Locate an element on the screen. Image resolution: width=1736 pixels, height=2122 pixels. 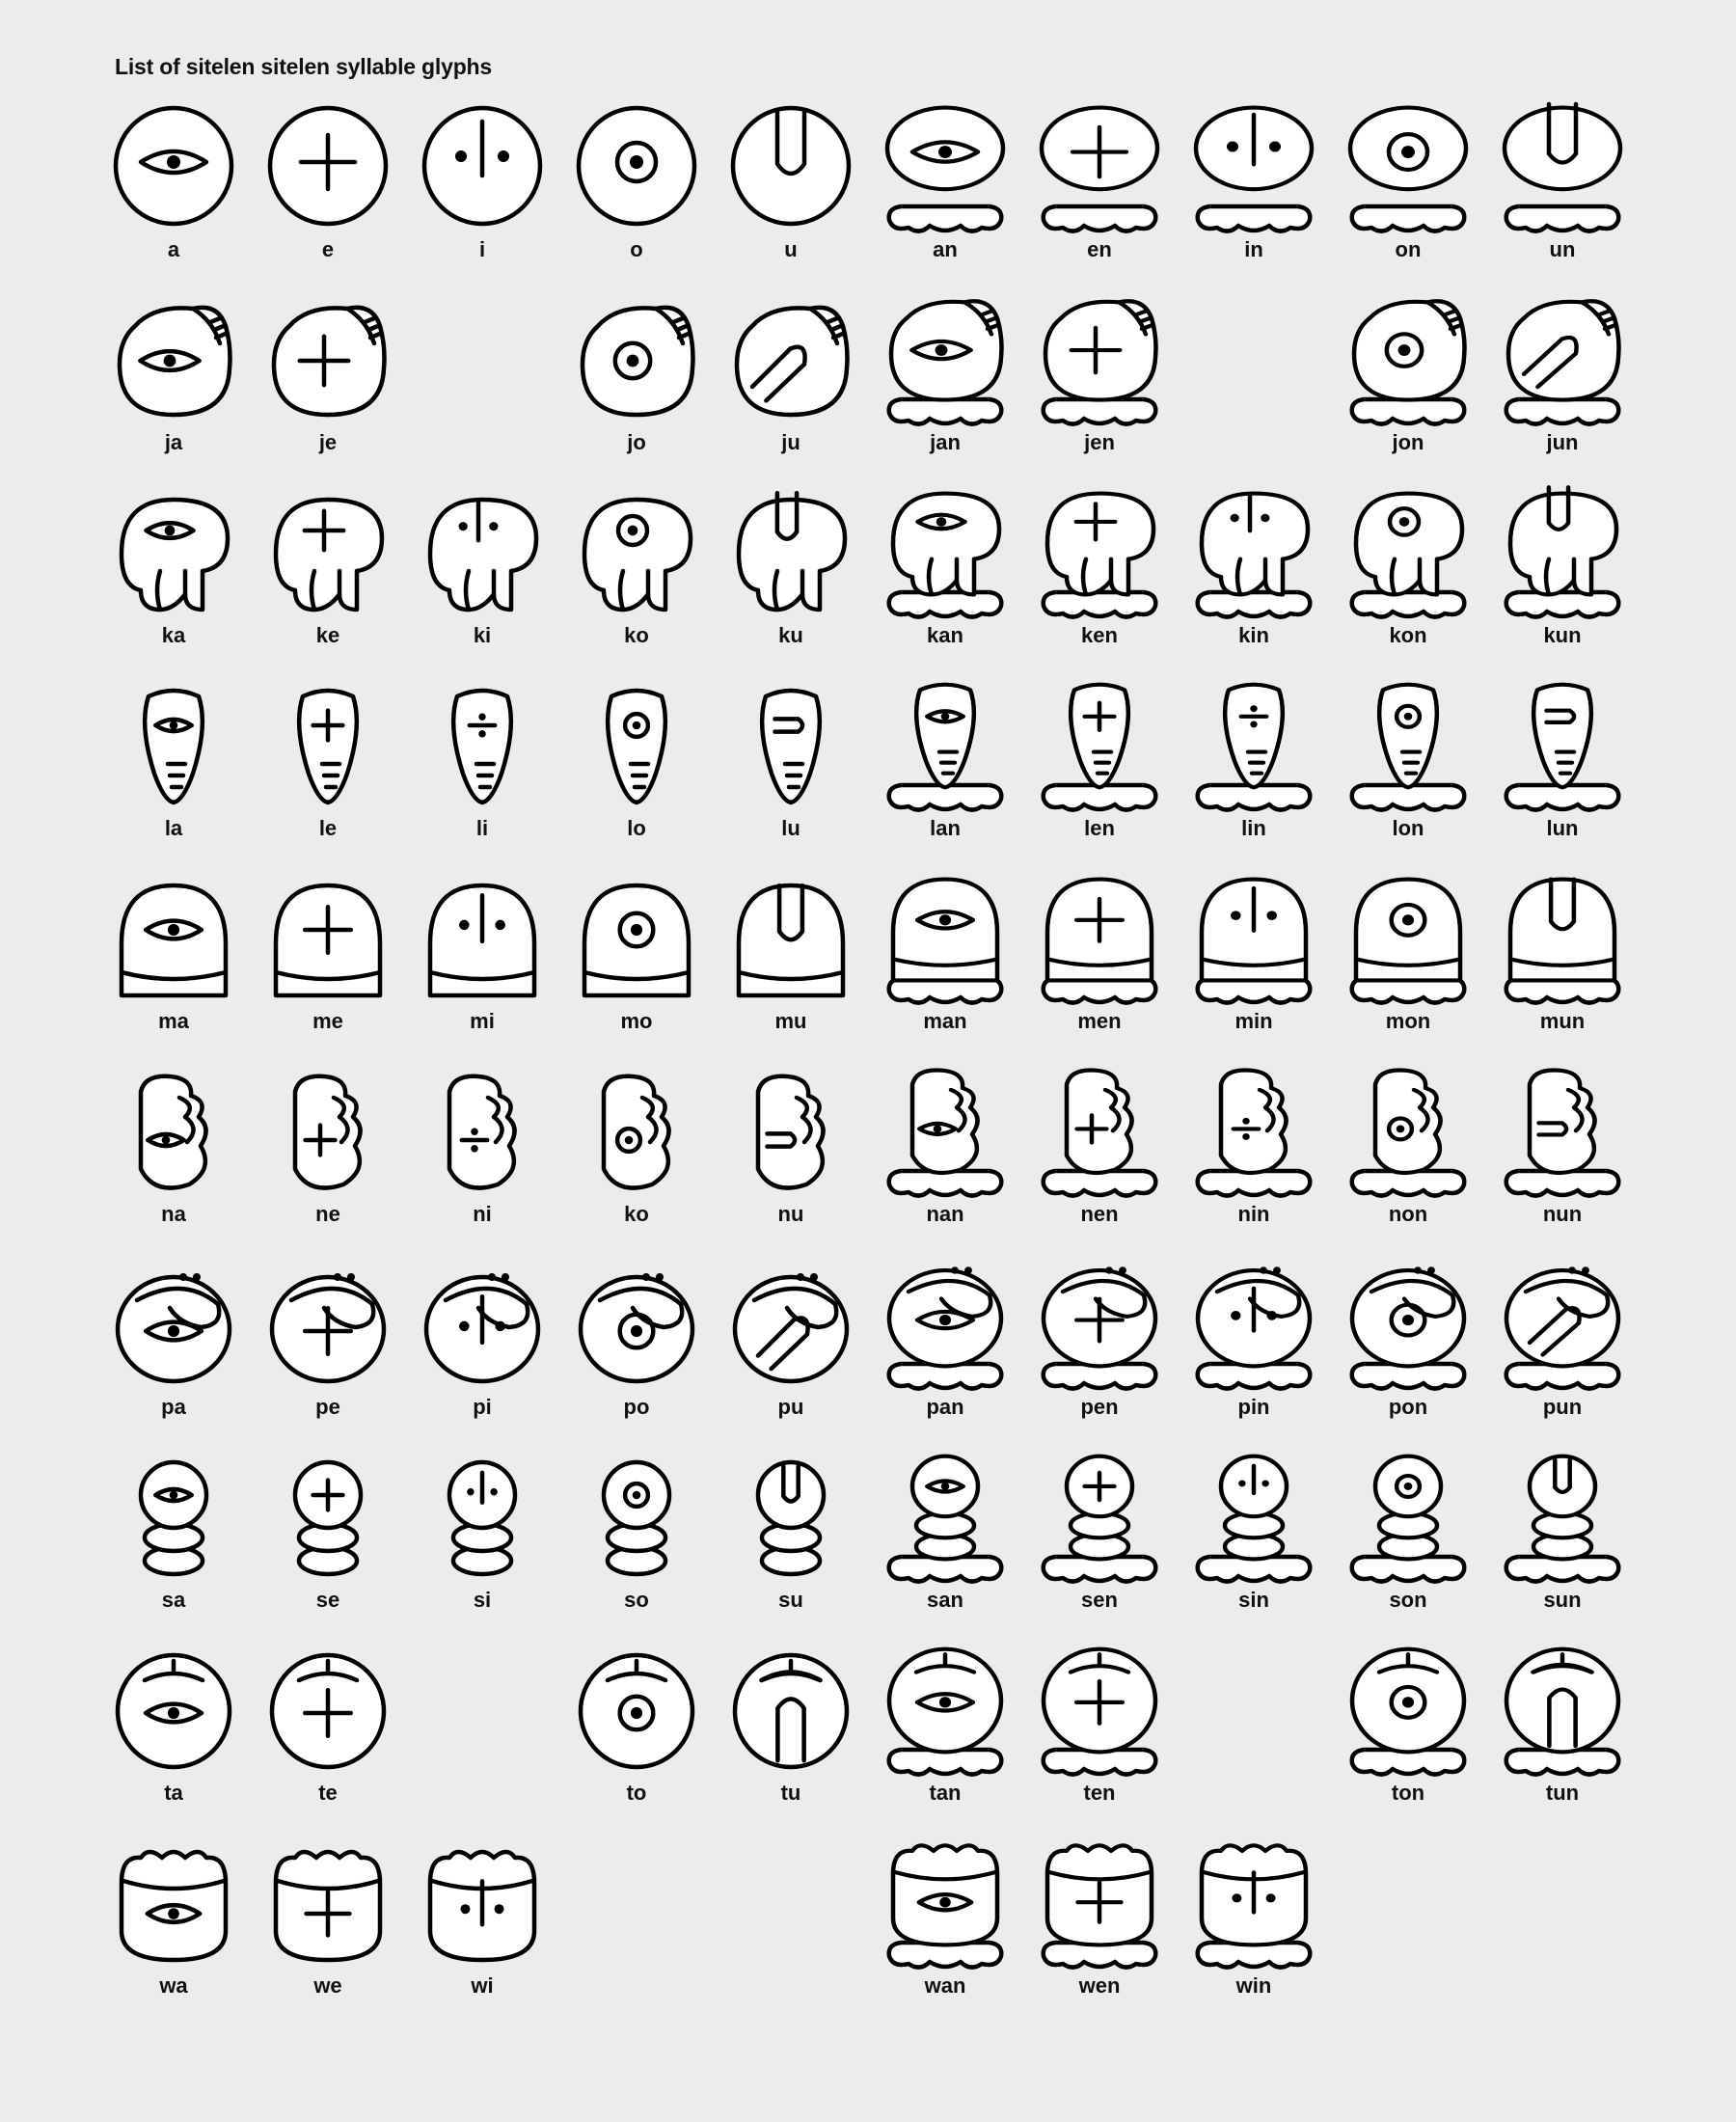
glyph-cell-jo: jo is located at coordinates (636, 388).